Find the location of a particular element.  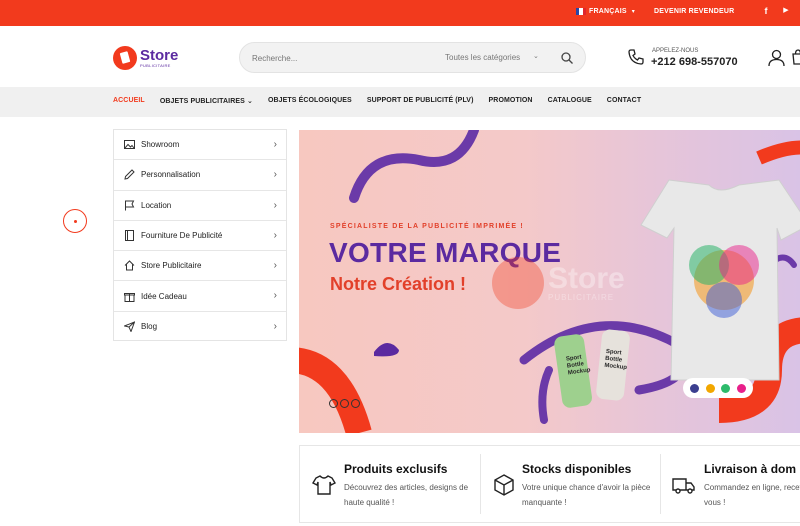

notebook-icon is located at coordinates (129, 236).